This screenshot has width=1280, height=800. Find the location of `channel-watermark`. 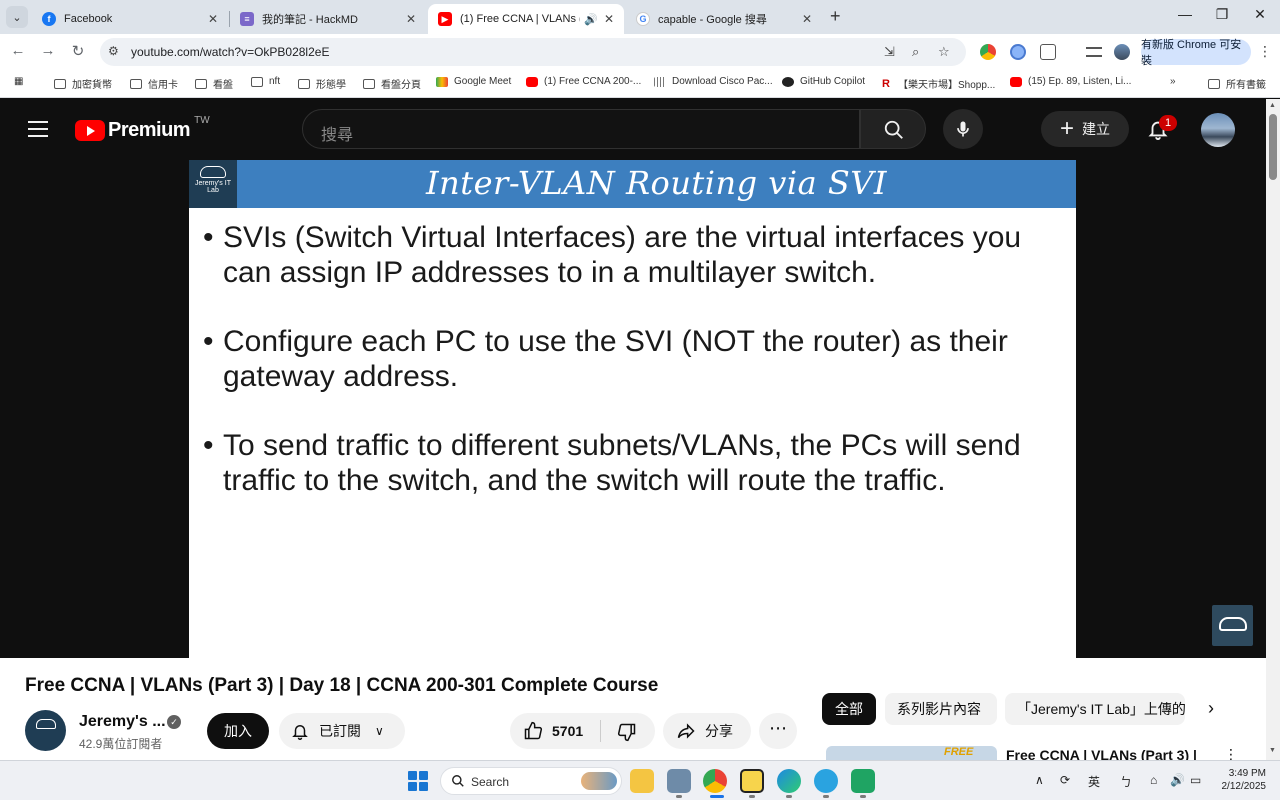

channel-watermark is located at coordinates (1232, 625).